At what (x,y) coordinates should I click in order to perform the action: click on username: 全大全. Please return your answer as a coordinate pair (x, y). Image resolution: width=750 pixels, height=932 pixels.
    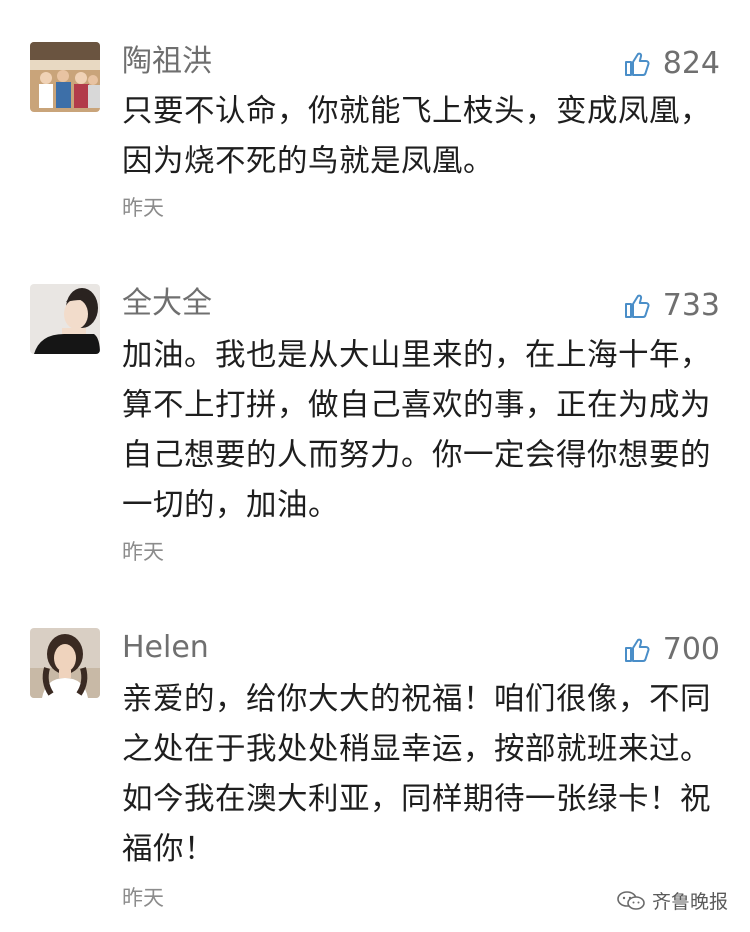
    Looking at the image, I should click on (167, 304).